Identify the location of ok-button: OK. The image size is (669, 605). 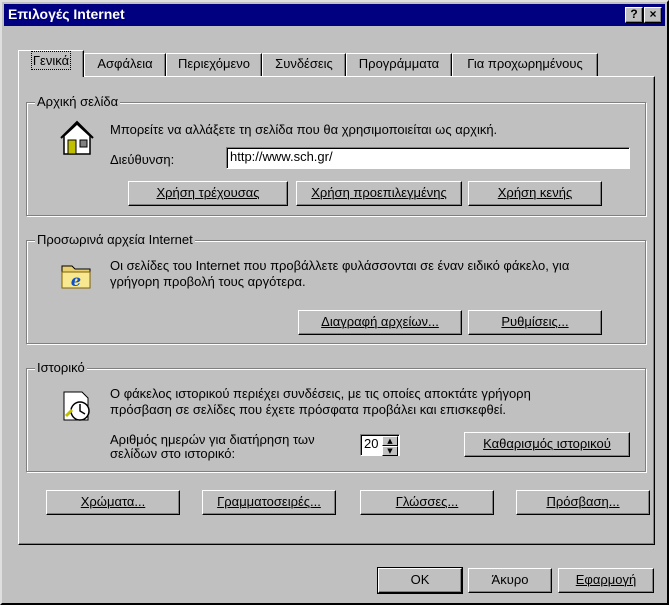
(420, 580).